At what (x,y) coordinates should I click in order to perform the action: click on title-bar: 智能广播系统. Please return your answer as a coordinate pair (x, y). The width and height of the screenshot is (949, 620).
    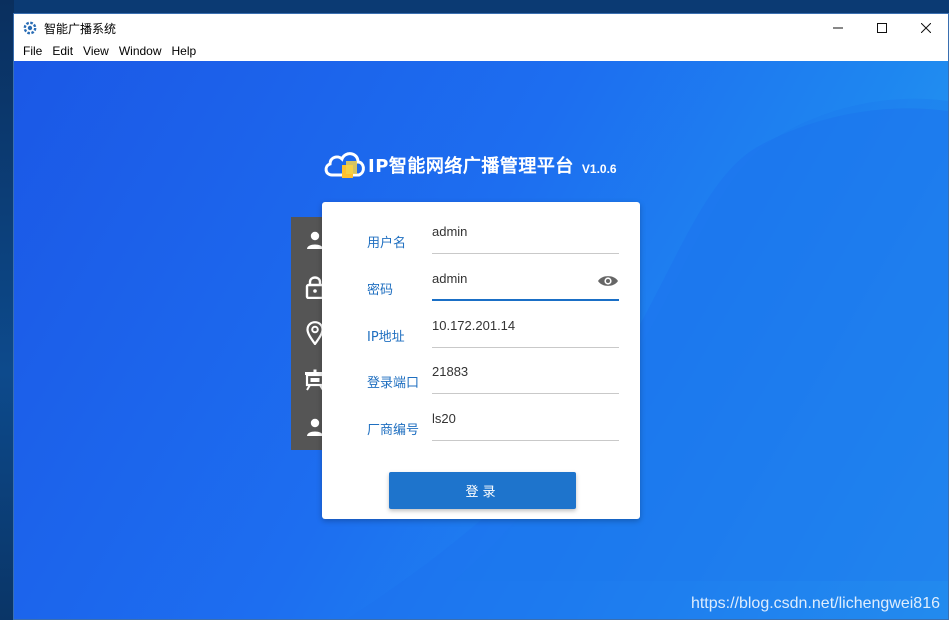
    Looking at the image, I should click on (481, 28).